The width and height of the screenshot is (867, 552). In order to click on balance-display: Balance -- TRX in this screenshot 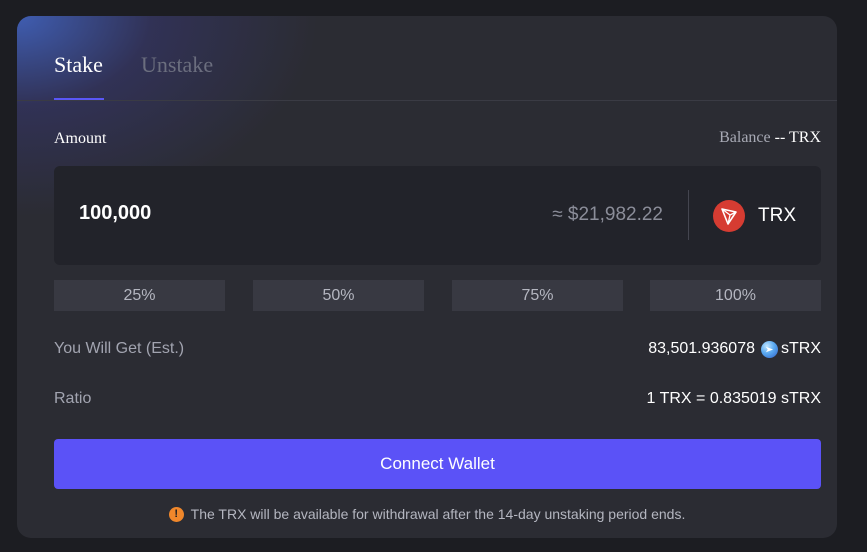, I will do `click(770, 138)`.